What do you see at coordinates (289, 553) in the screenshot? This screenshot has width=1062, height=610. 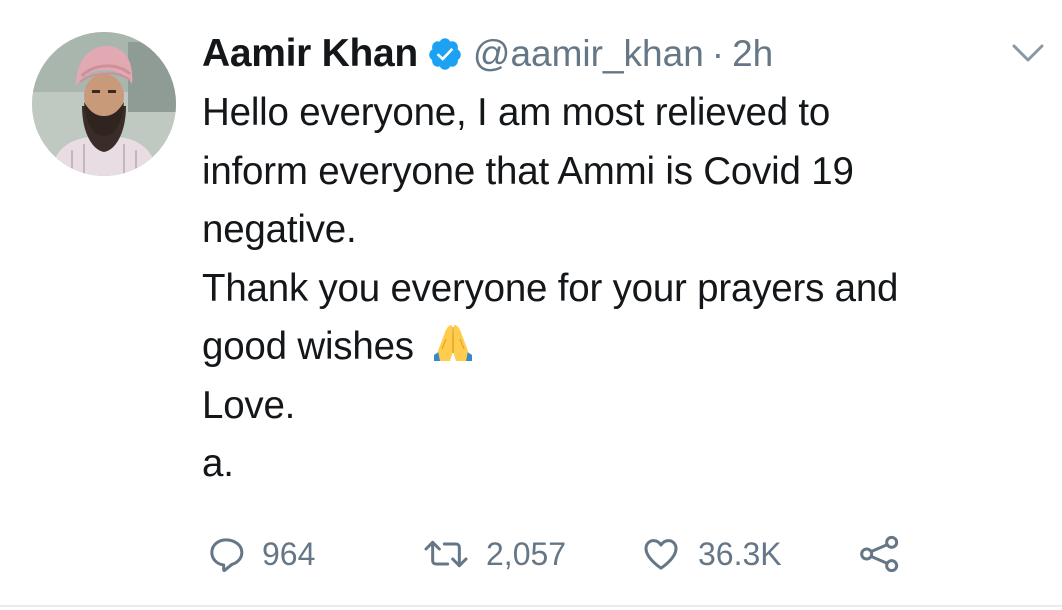 I see `reply-count: 964` at bounding box center [289, 553].